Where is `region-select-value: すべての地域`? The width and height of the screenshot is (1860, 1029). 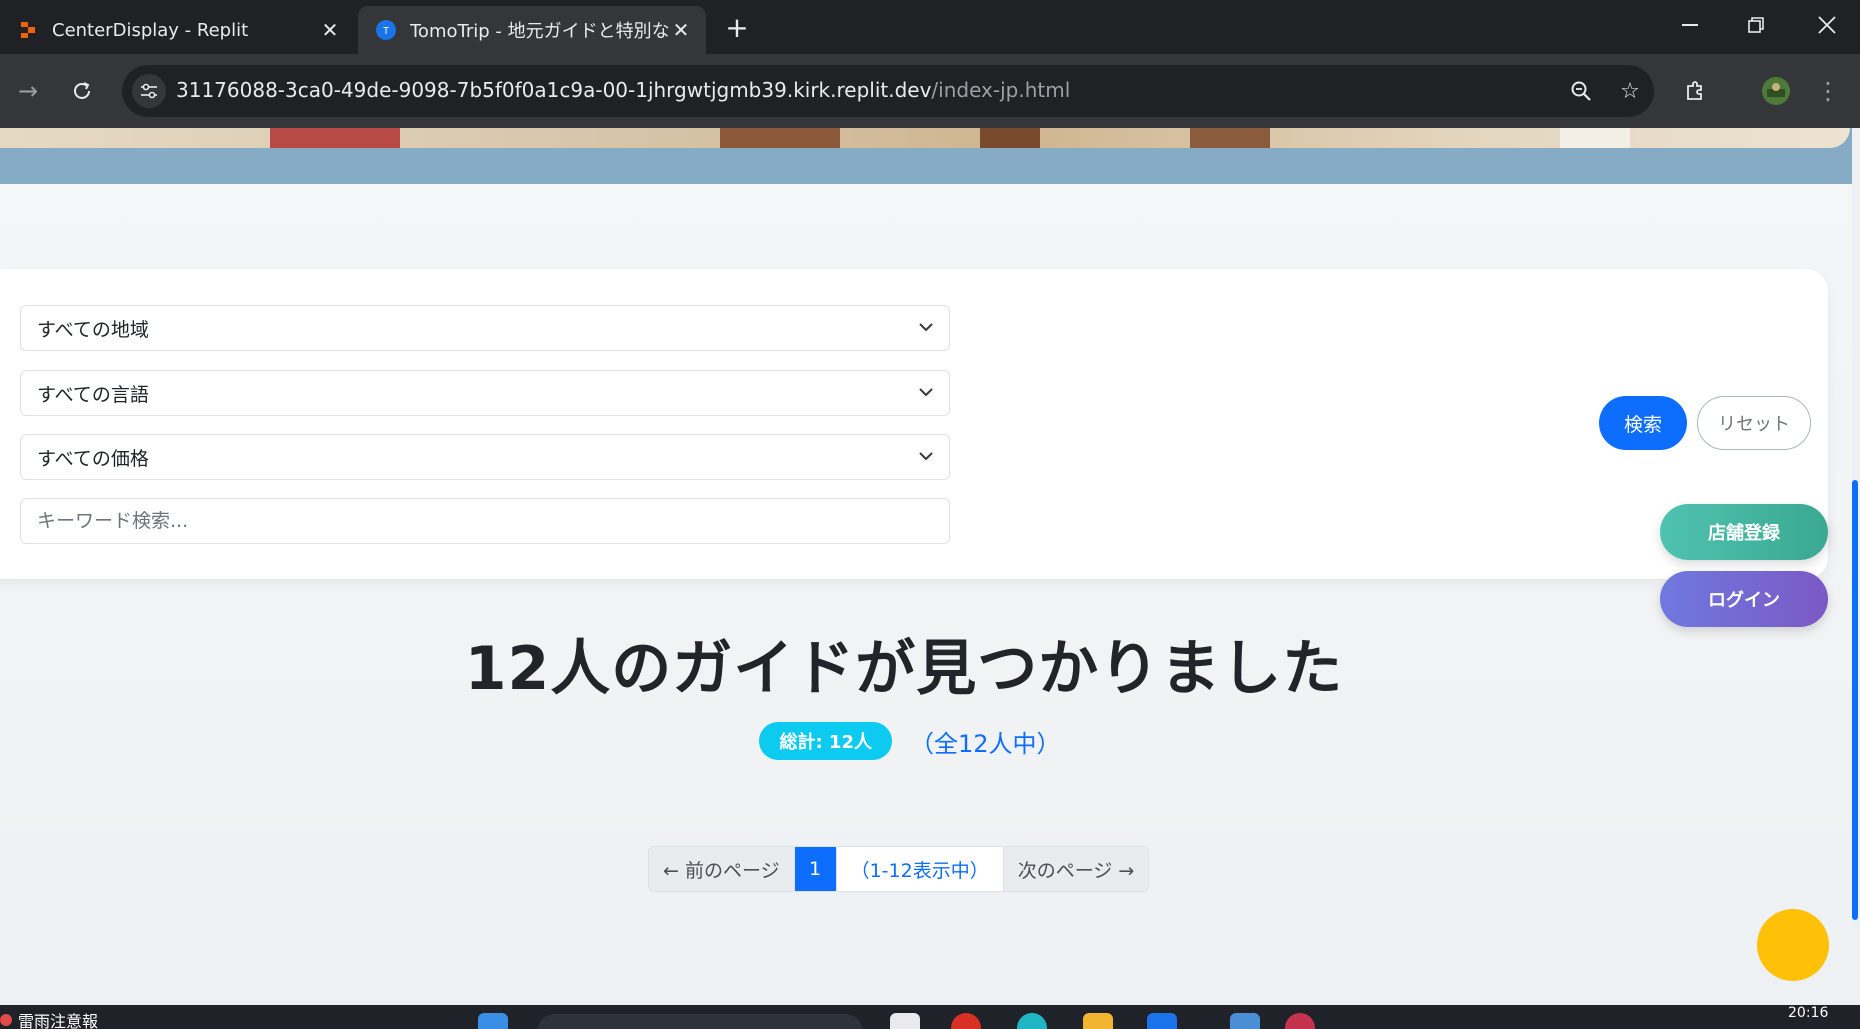 region-select-value: すべての地域 is located at coordinates (93, 329).